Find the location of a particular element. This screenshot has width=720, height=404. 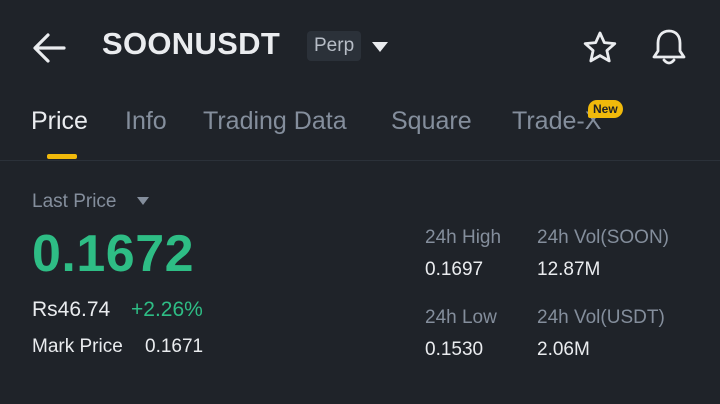

vol-base-24h-label: 24h Vol(SOON) is located at coordinates (603, 237).